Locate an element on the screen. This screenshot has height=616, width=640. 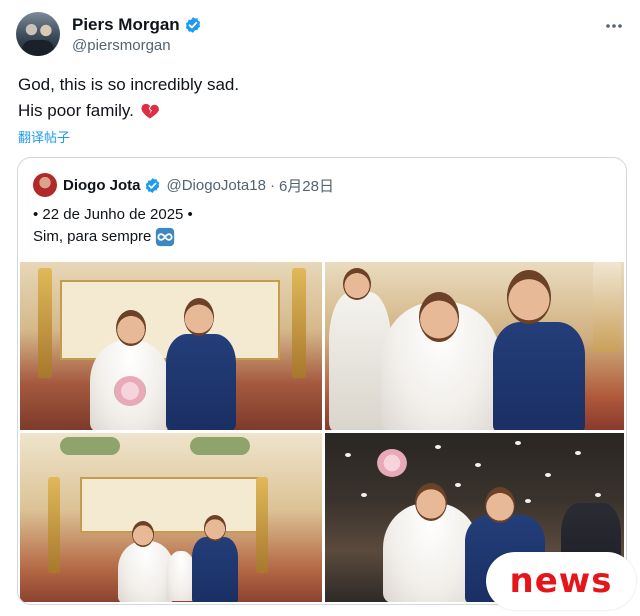
news-watermark: news is located at coordinates (561, 581).